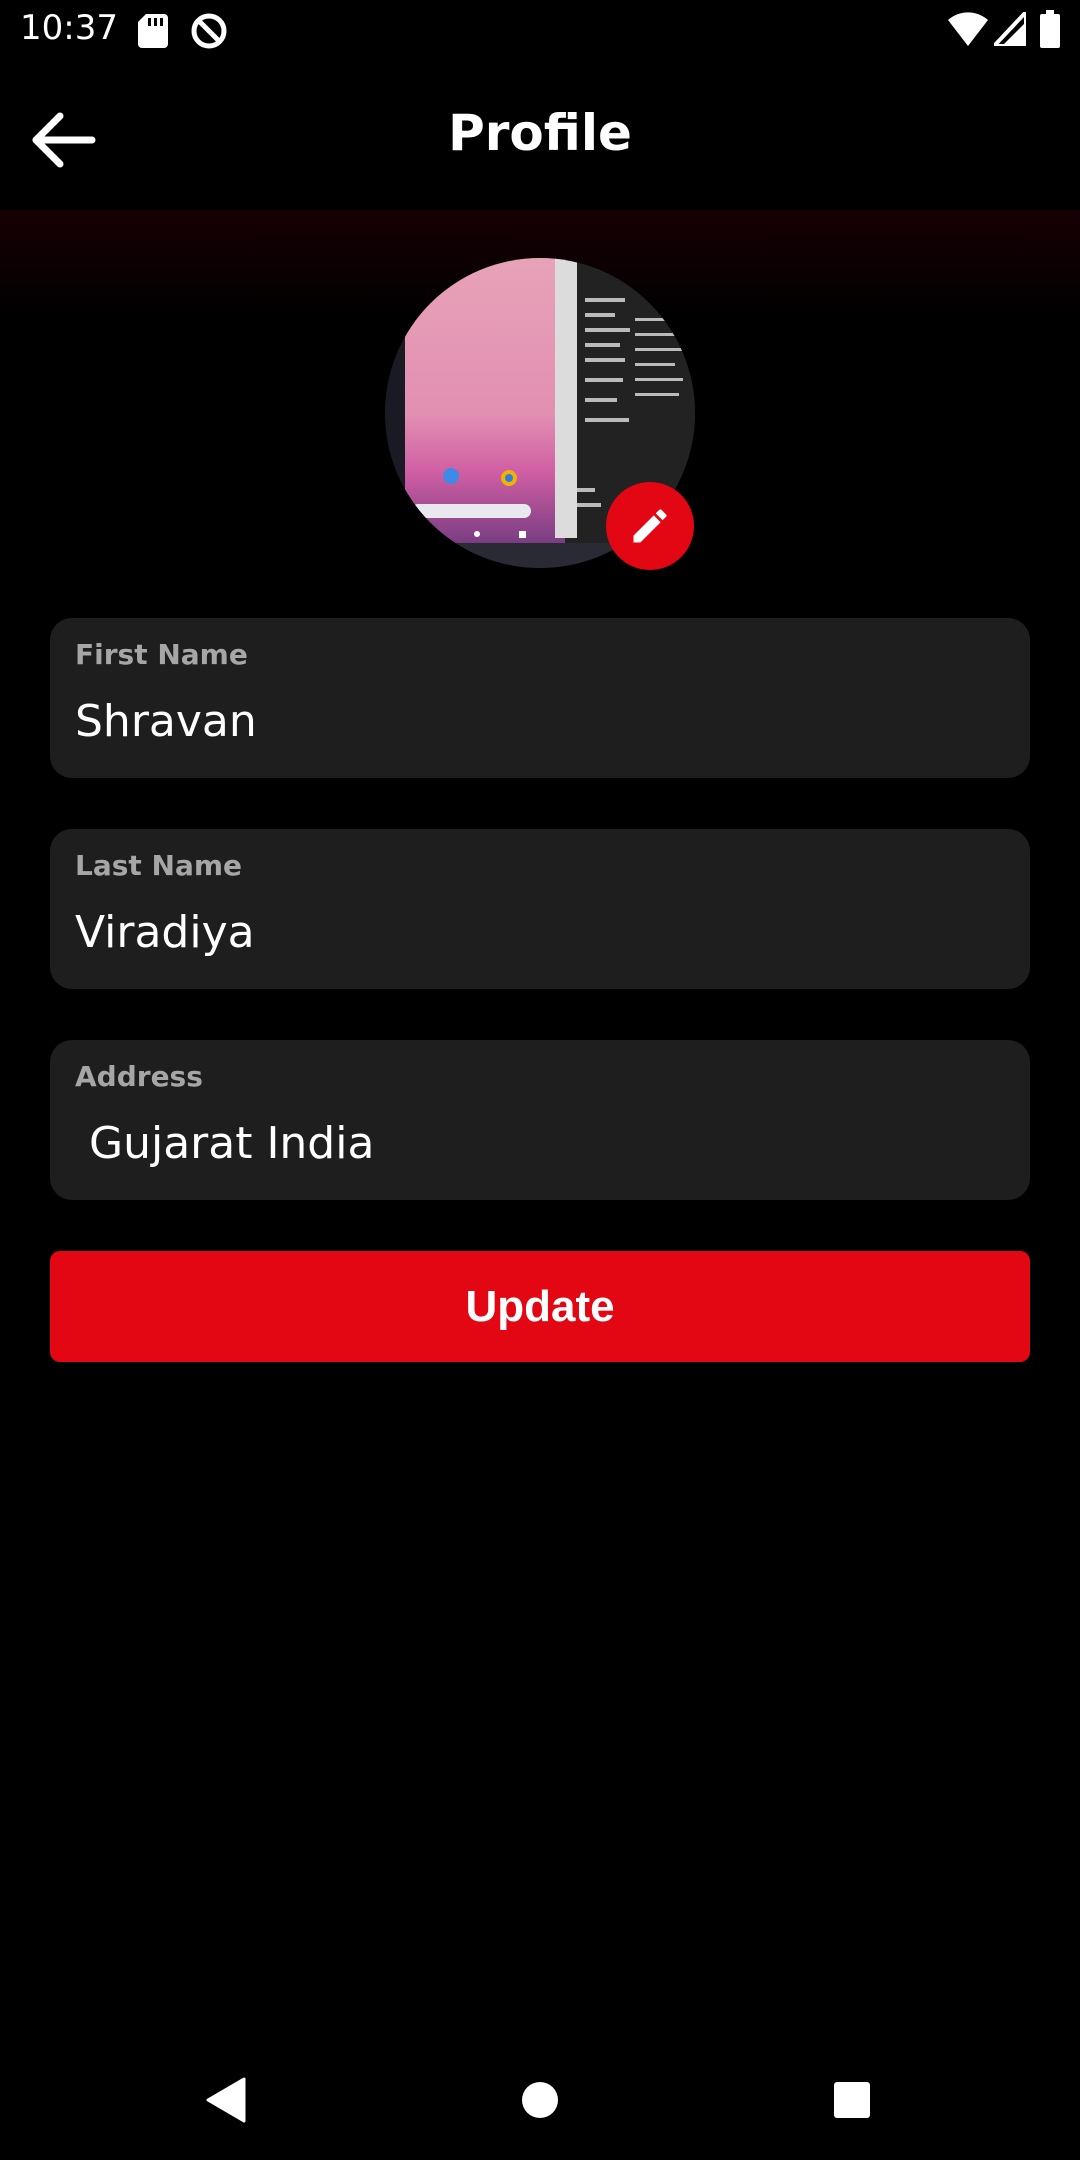 The height and width of the screenshot is (2160, 1080). Describe the element at coordinates (968, 31) in the screenshot. I see `wifi-icon` at that location.